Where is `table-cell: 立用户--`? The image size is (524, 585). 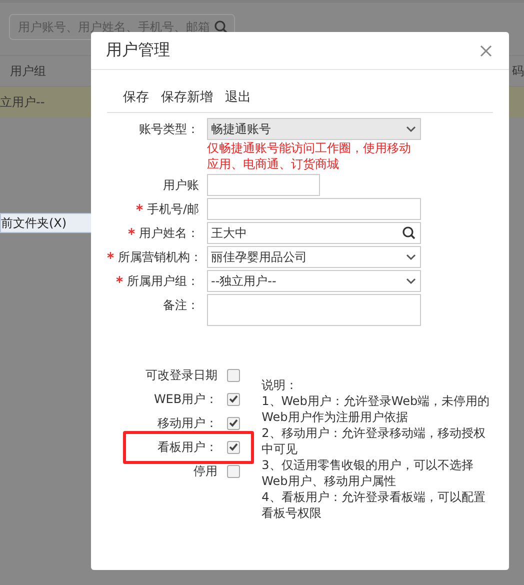 table-cell: 立用户-- is located at coordinates (22, 102).